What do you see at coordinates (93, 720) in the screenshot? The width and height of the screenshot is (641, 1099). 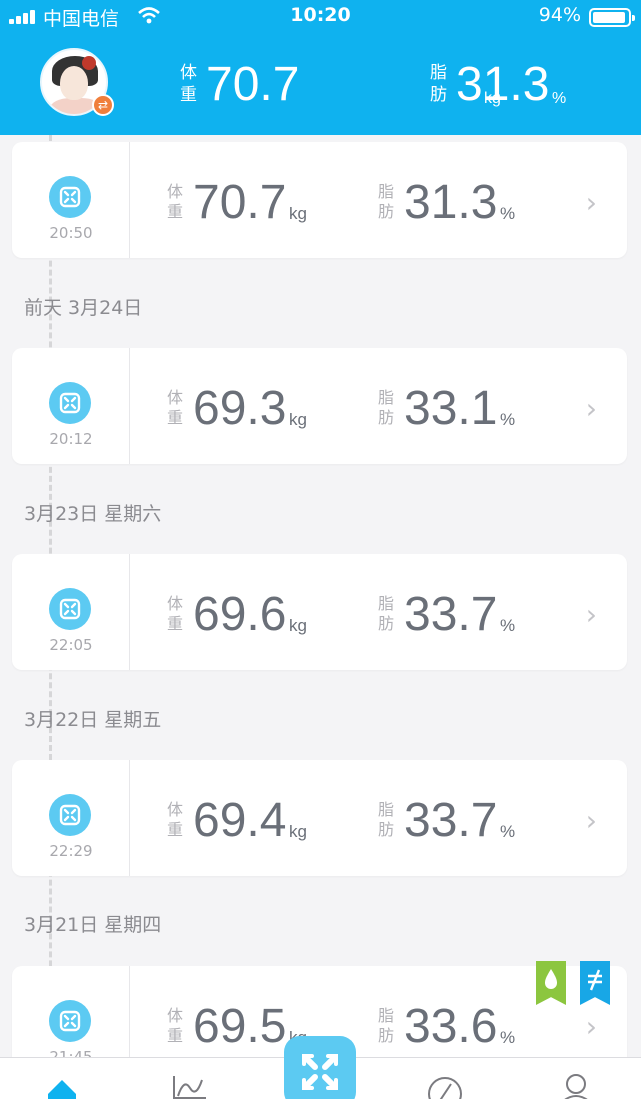 I see `record-date: 3月22日 星期五` at bounding box center [93, 720].